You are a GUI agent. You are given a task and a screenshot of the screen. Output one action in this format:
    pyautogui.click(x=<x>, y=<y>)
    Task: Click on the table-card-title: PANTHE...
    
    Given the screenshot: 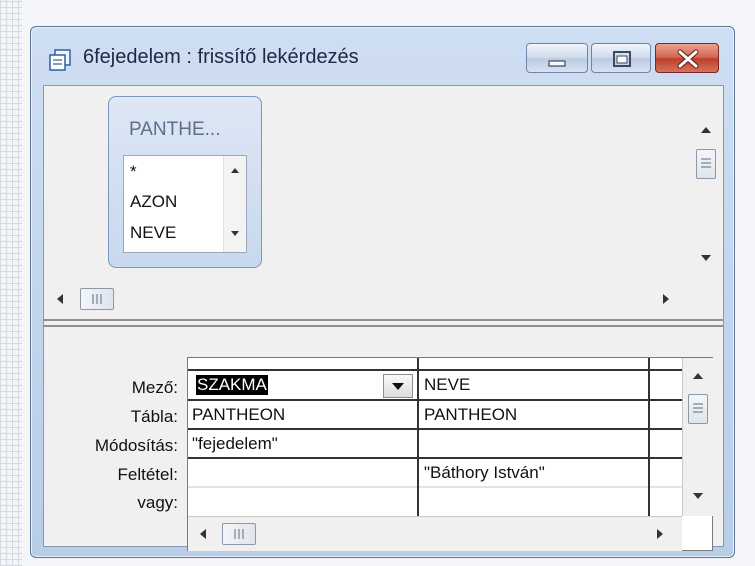 What is the action you would take?
    pyautogui.click(x=175, y=129)
    